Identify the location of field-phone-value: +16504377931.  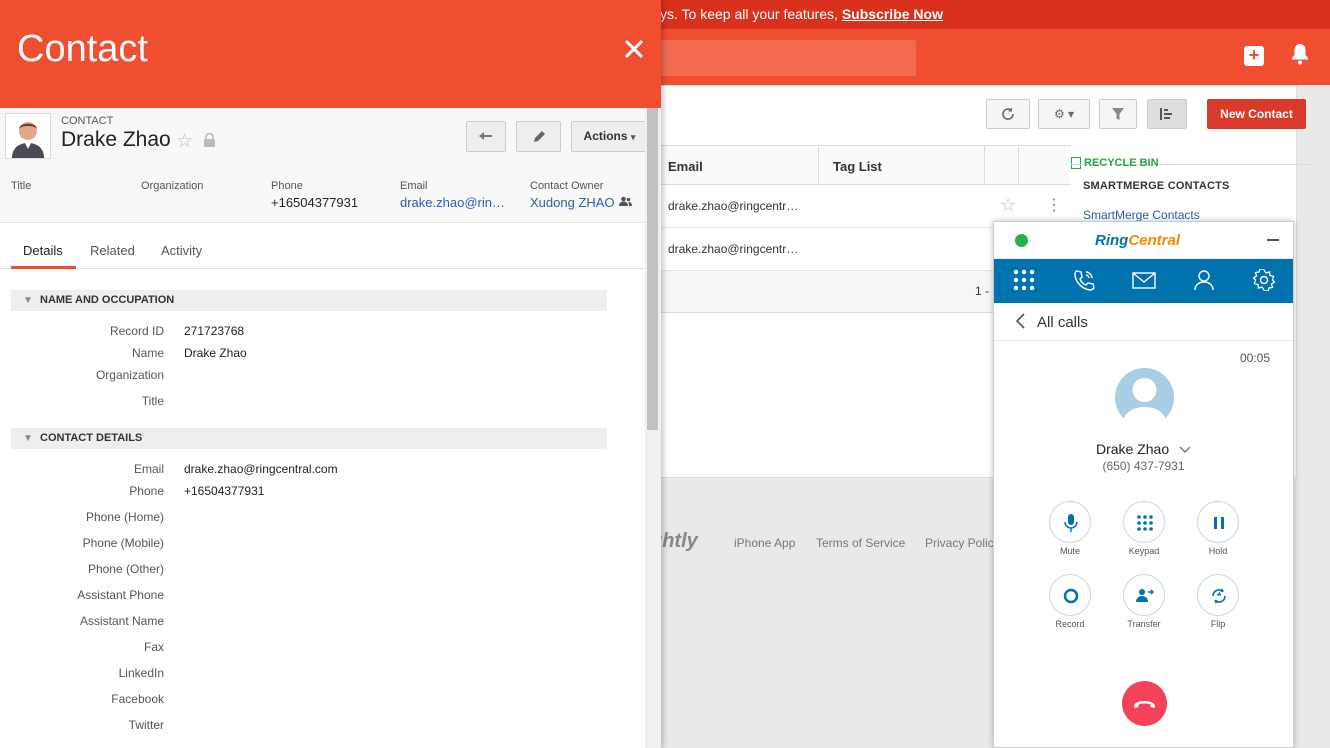
(315, 202).